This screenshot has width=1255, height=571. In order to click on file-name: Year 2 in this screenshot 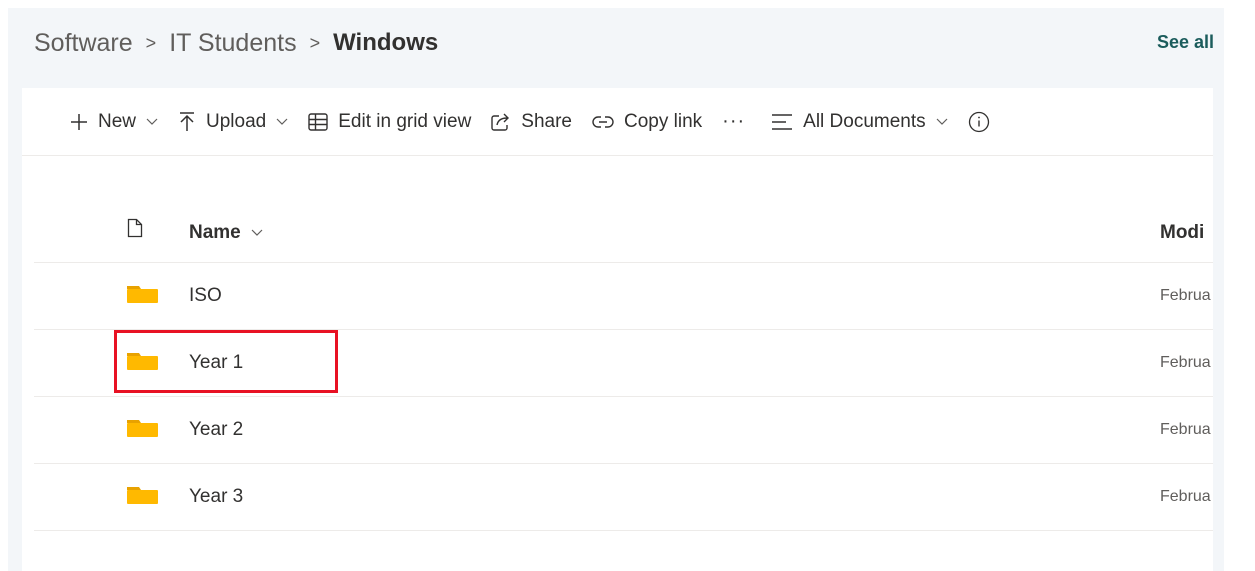, I will do `click(216, 430)`.